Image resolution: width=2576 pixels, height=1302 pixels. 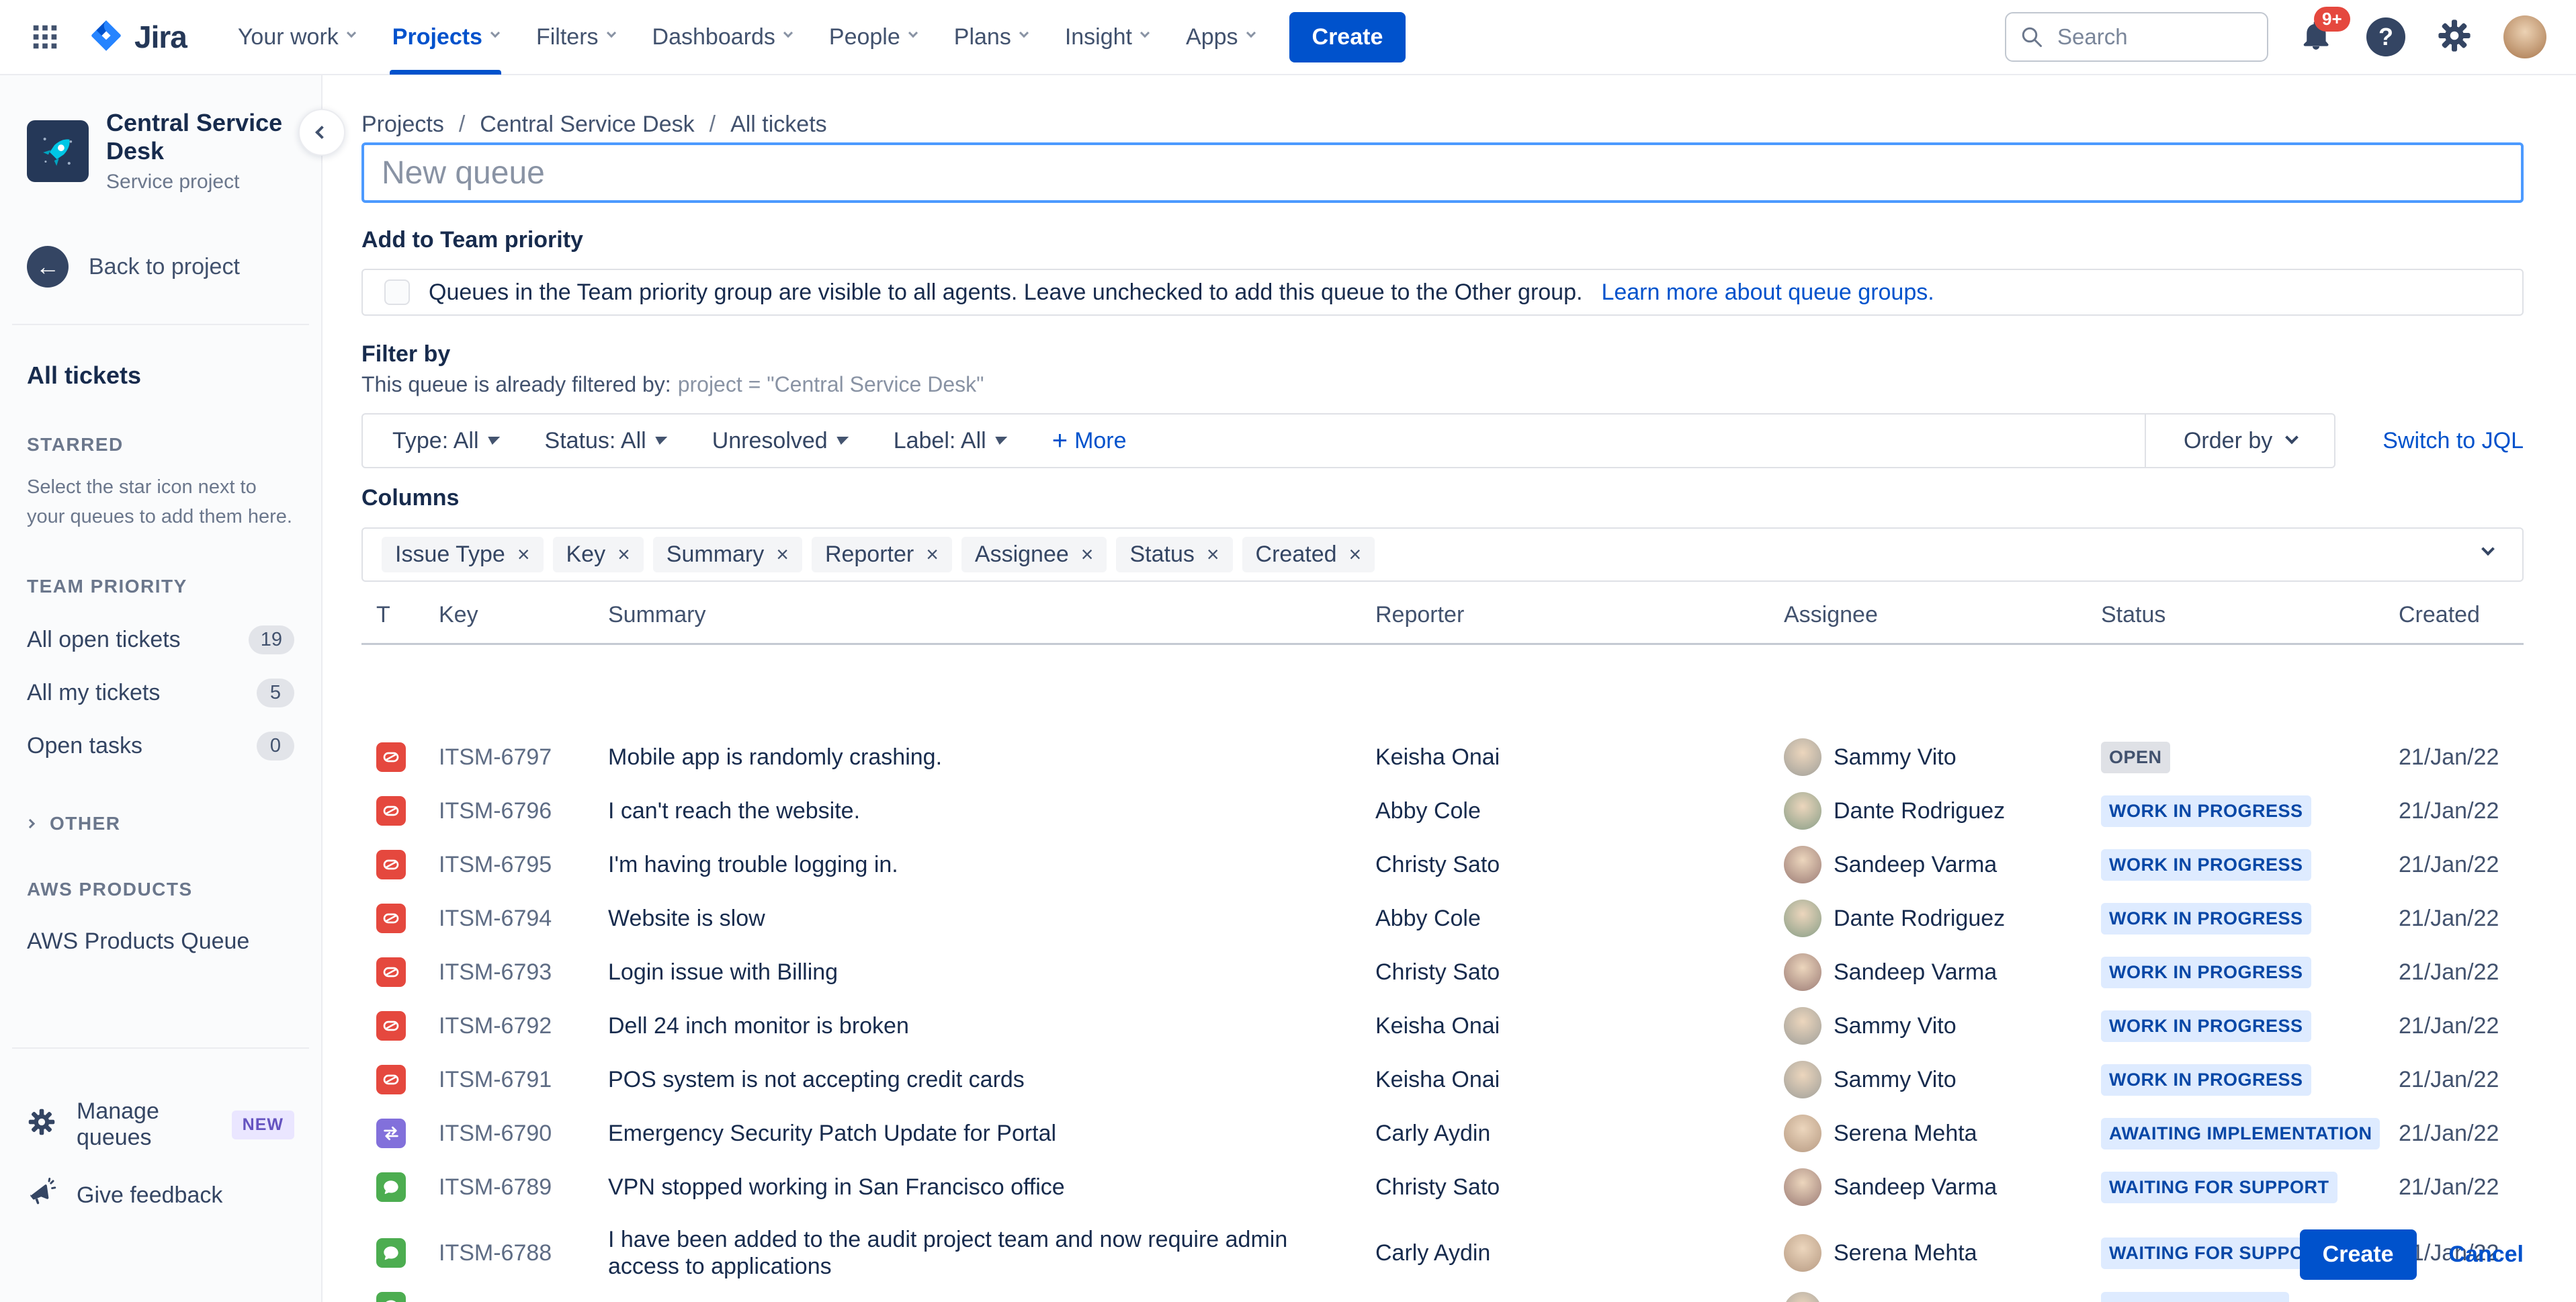 What do you see at coordinates (1106, 37) in the screenshot?
I see `nav-item-insight: Insight` at bounding box center [1106, 37].